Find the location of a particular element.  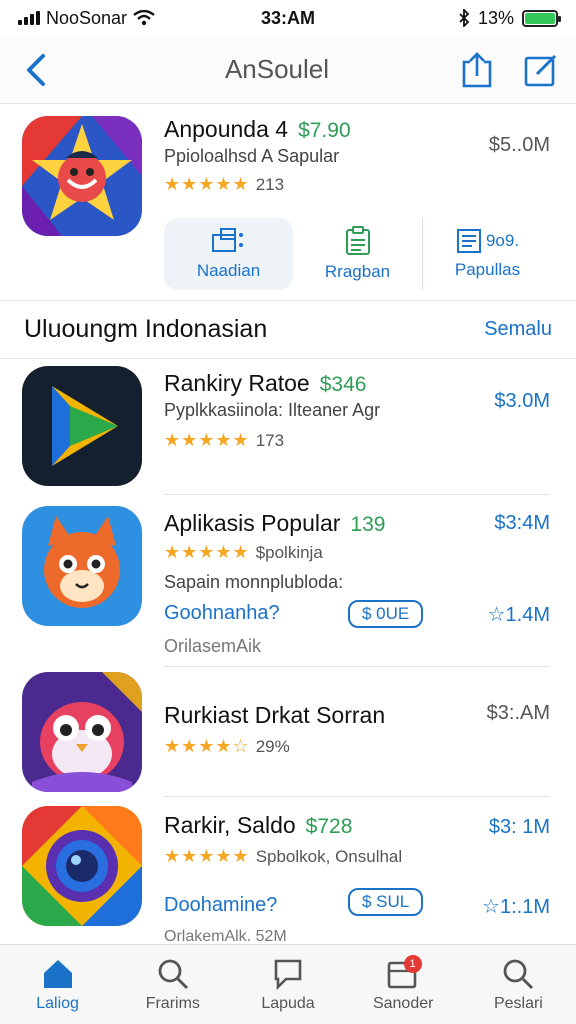

section-title: Uluoungm Indonasian is located at coordinates (146, 329).